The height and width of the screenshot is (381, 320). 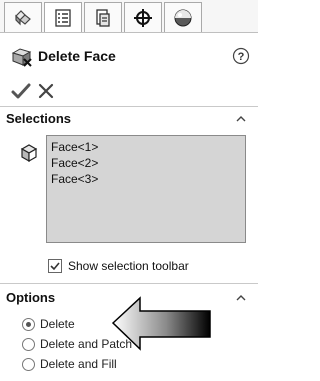 What do you see at coordinates (57, 324) in the screenshot?
I see `radio-label: Delete` at bounding box center [57, 324].